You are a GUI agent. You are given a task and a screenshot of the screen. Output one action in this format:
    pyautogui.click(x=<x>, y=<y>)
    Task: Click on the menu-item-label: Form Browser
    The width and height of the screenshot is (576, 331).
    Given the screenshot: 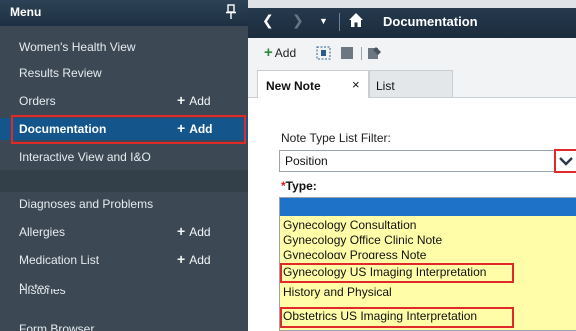 What is the action you would take?
    pyautogui.click(x=57, y=326)
    